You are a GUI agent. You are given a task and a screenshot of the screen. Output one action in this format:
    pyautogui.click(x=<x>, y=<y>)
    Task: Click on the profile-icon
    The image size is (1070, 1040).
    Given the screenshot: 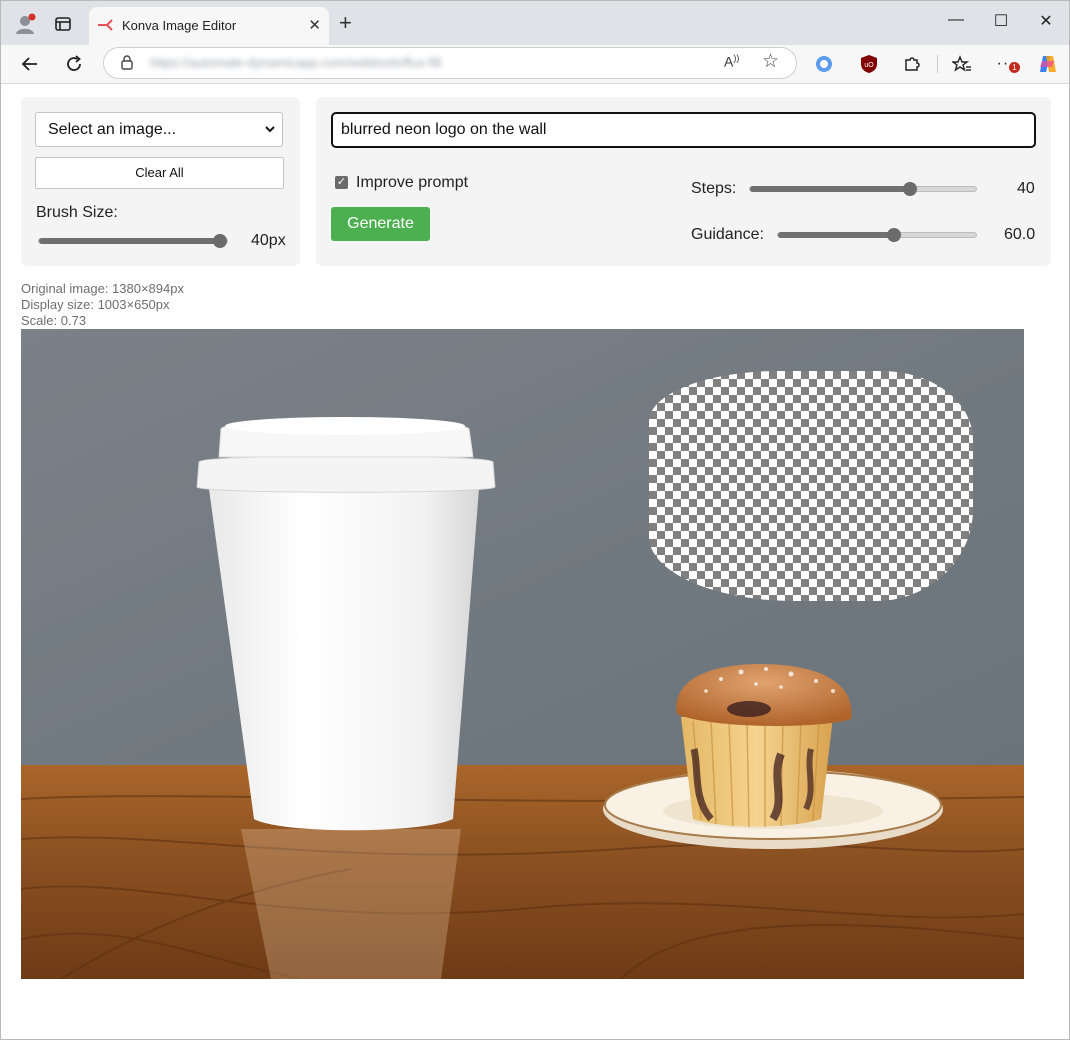 What is the action you would take?
    pyautogui.click(x=25, y=24)
    